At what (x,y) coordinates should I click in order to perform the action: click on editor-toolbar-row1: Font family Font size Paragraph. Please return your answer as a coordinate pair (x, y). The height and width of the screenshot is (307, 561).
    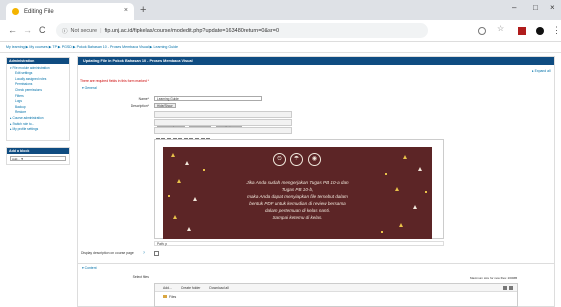
    Looking at the image, I should click on (223, 119).